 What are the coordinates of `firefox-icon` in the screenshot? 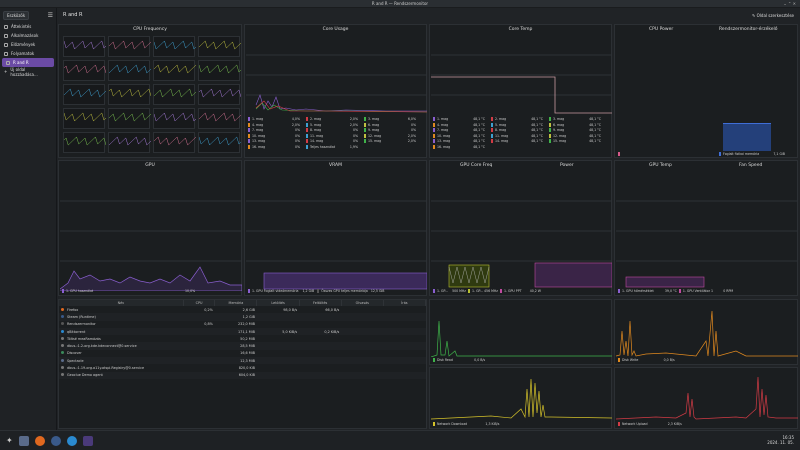 It's located at (39, 440).